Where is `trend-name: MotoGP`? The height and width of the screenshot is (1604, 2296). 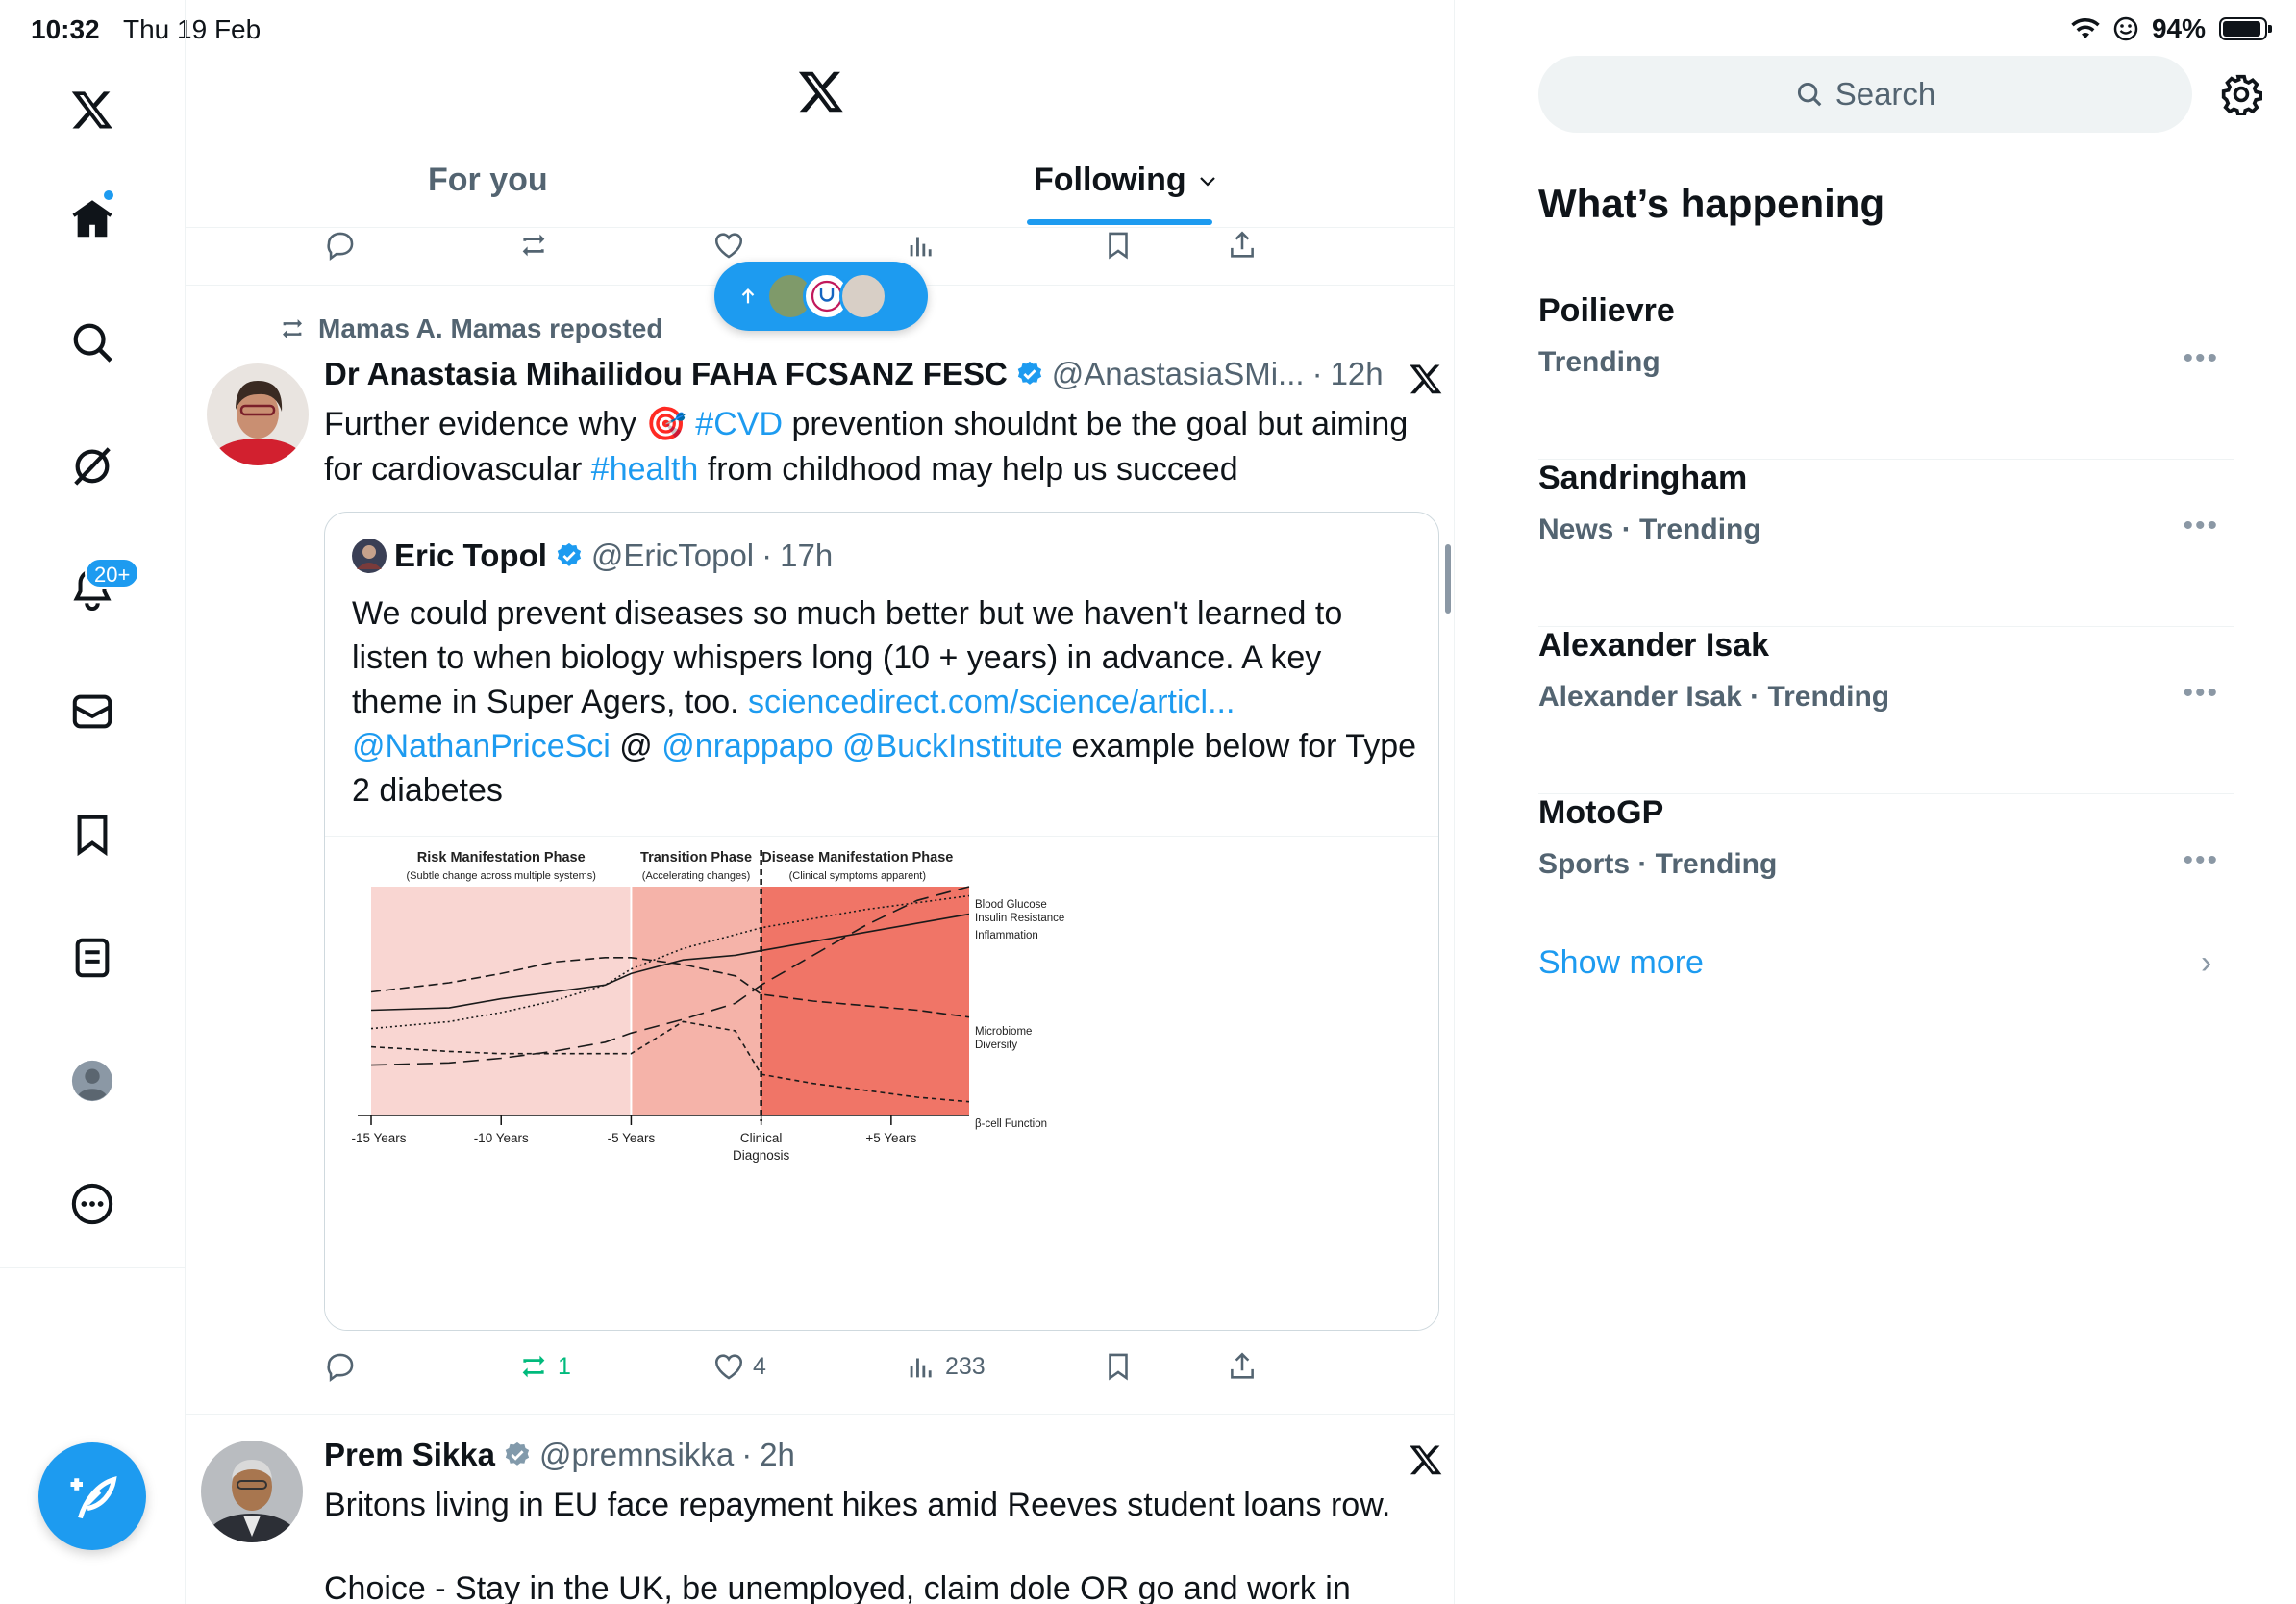
trend-name: MotoGP is located at coordinates (1601, 812).